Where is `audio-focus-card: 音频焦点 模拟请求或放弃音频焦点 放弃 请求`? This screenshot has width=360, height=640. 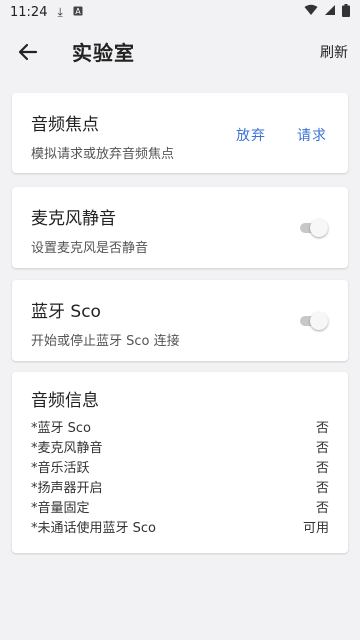
audio-focus-card: 音频焦点 模拟请求或放弃音频焦点 放弃 请求 is located at coordinates (180, 133).